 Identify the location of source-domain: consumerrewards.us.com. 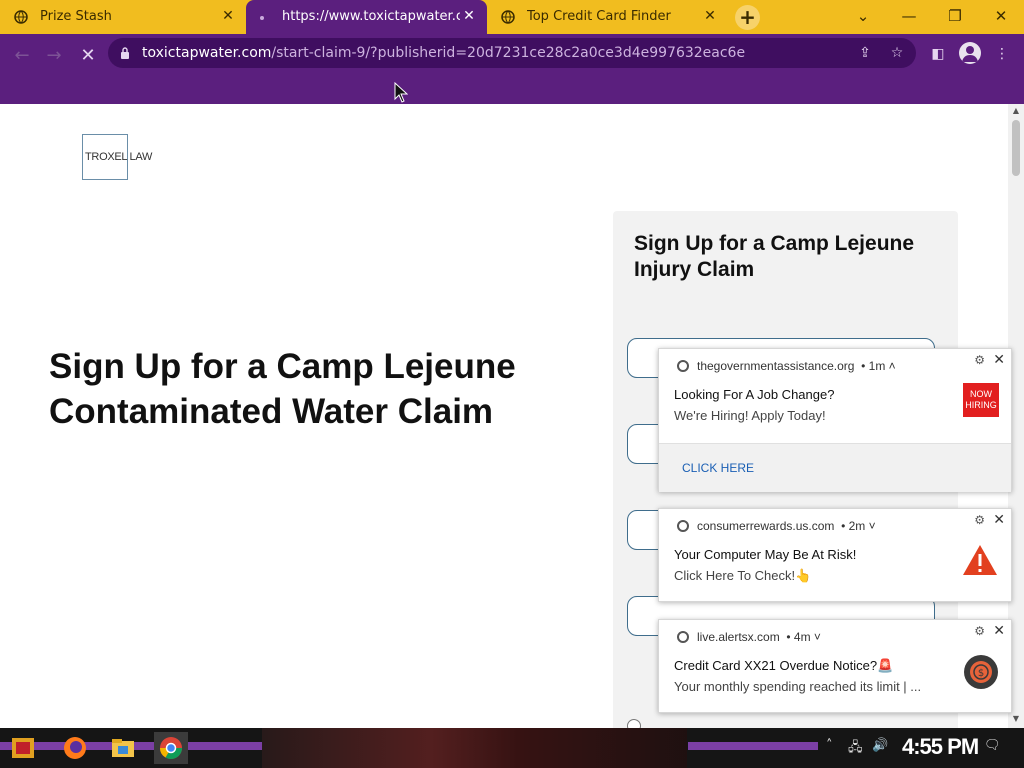
(766, 526).